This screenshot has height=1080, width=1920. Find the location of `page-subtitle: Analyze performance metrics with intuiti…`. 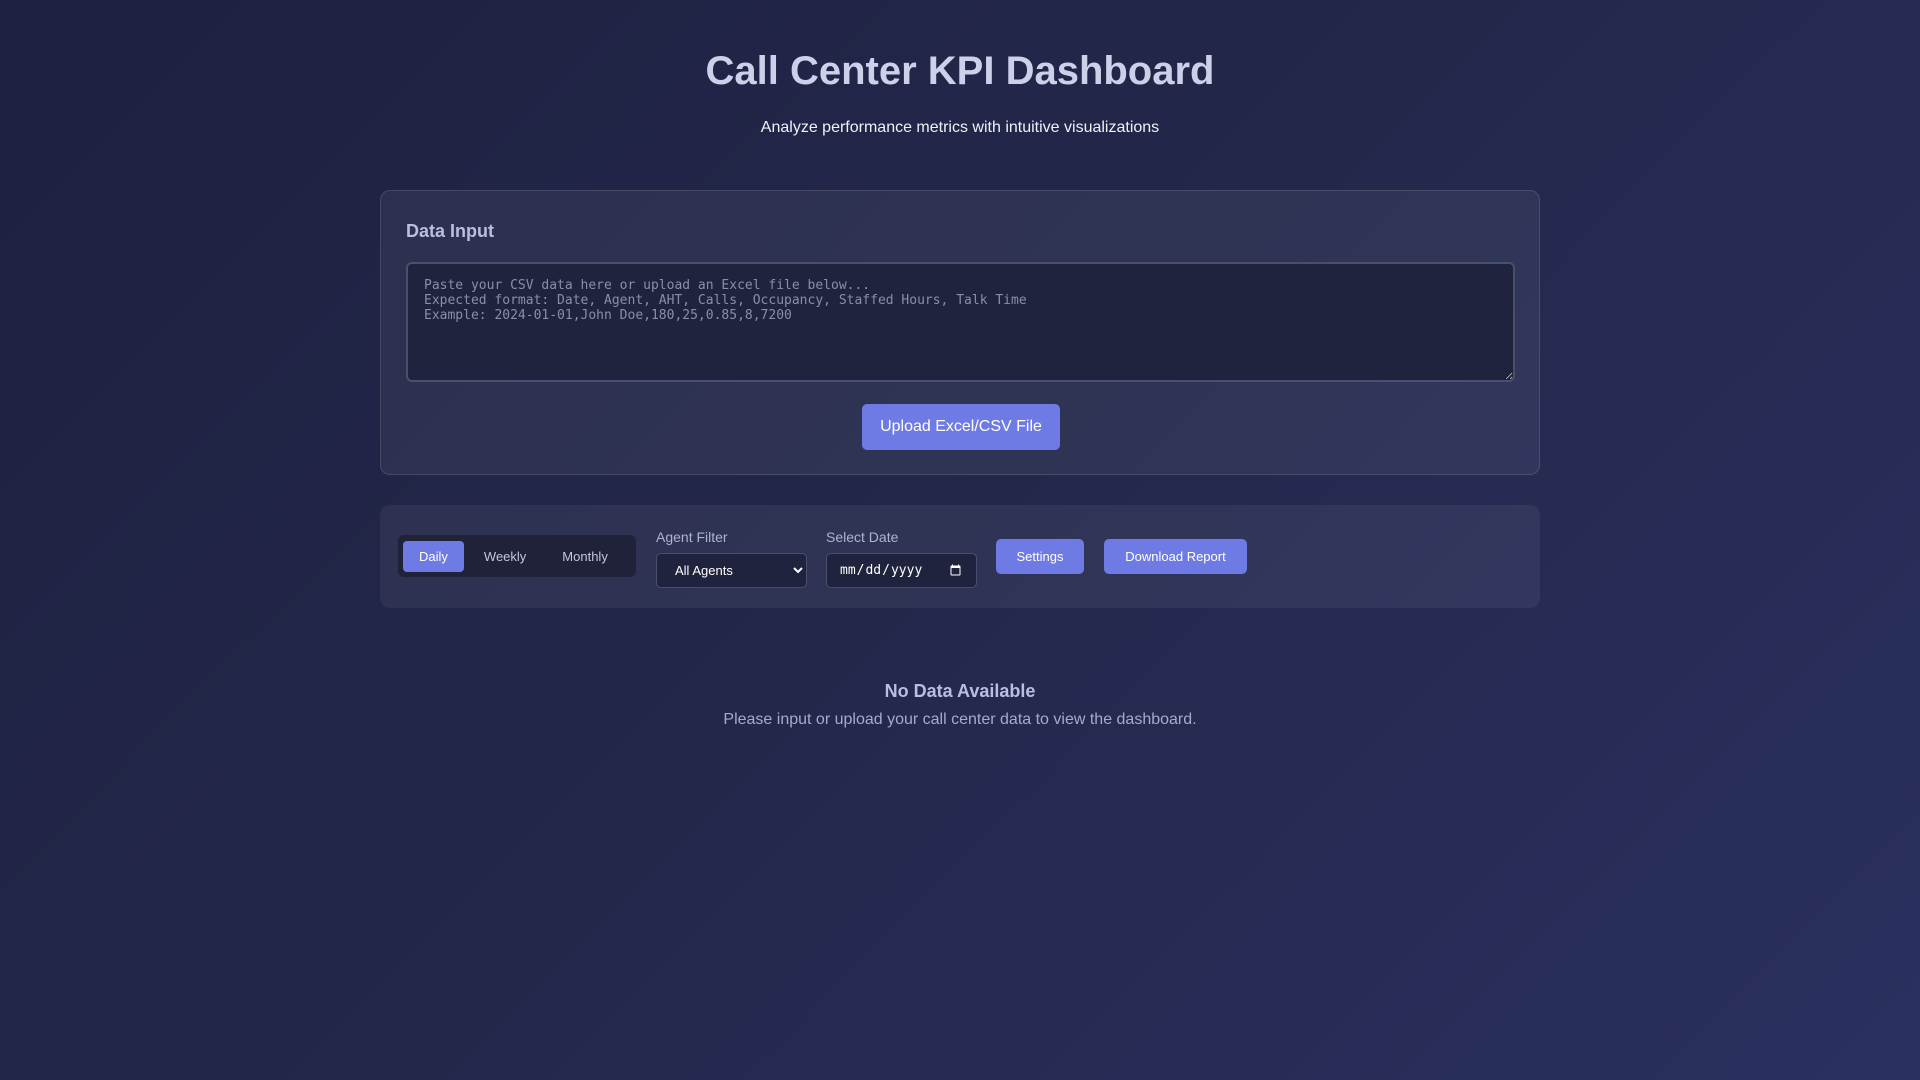

page-subtitle: Analyze performance metrics with intuiti… is located at coordinates (960, 127).